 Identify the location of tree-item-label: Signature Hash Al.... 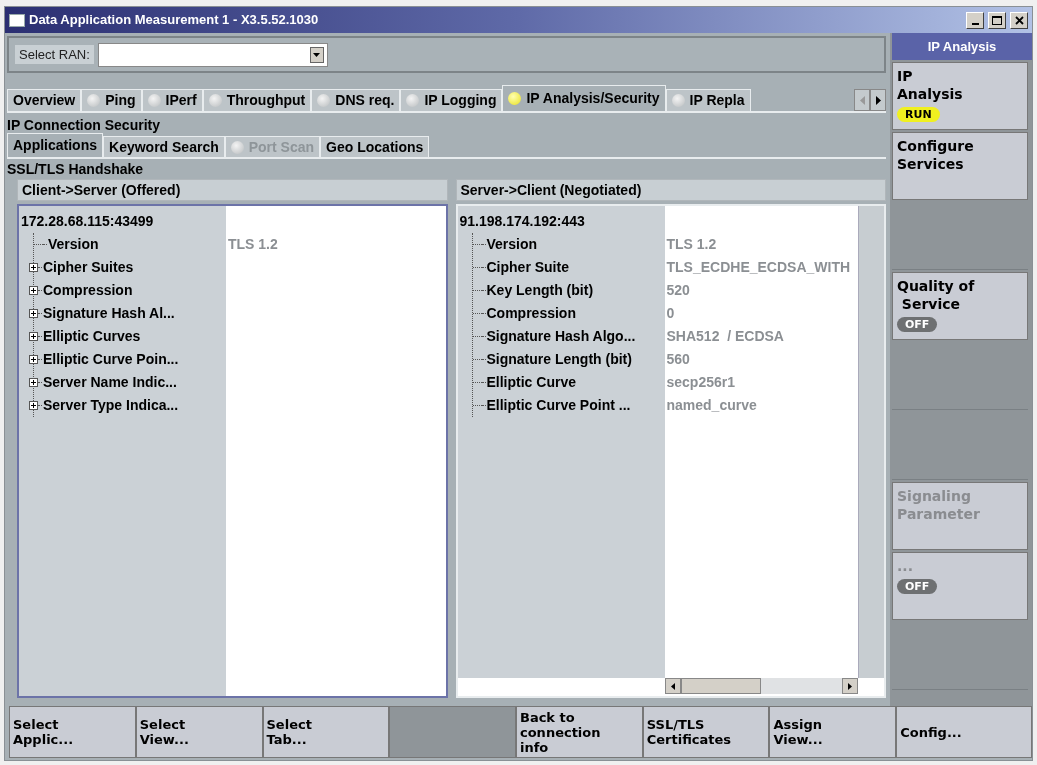
(109, 313).